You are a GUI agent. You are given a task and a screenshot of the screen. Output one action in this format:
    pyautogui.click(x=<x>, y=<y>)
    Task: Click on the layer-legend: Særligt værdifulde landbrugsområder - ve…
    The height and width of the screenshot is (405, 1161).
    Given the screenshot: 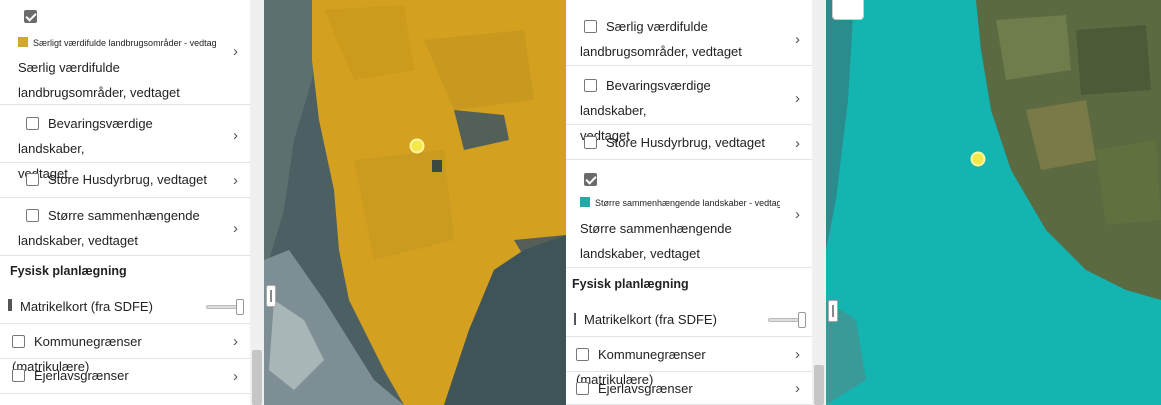 What is the action you would take?
    pyautogui.click(x=117, y=43)
    